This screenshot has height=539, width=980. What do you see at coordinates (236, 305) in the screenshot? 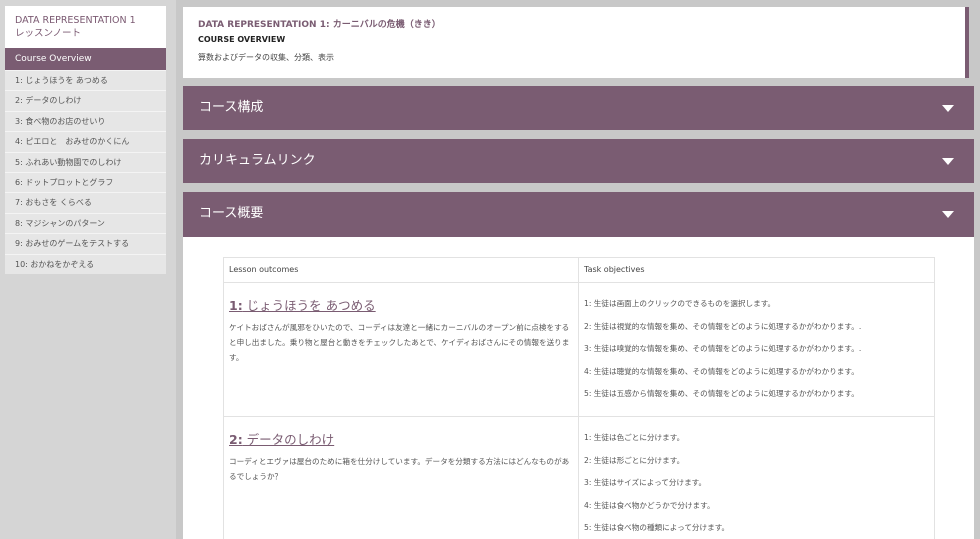
I see `lesson-number: 1:` at bounding box center [236, 305].